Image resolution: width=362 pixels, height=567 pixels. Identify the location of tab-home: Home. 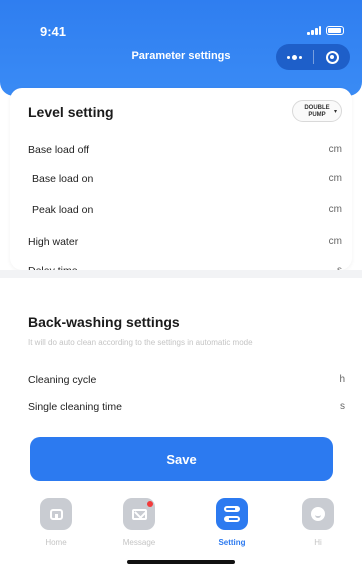
(56, 522).